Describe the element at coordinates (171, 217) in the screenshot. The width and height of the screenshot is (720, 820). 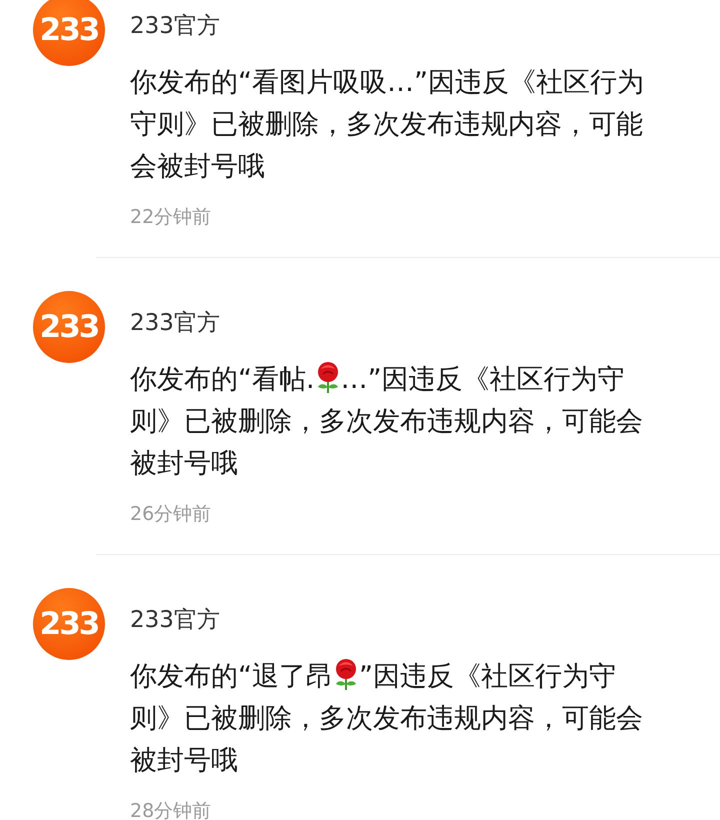
I see `timestamp: 22分钟前` at that location.